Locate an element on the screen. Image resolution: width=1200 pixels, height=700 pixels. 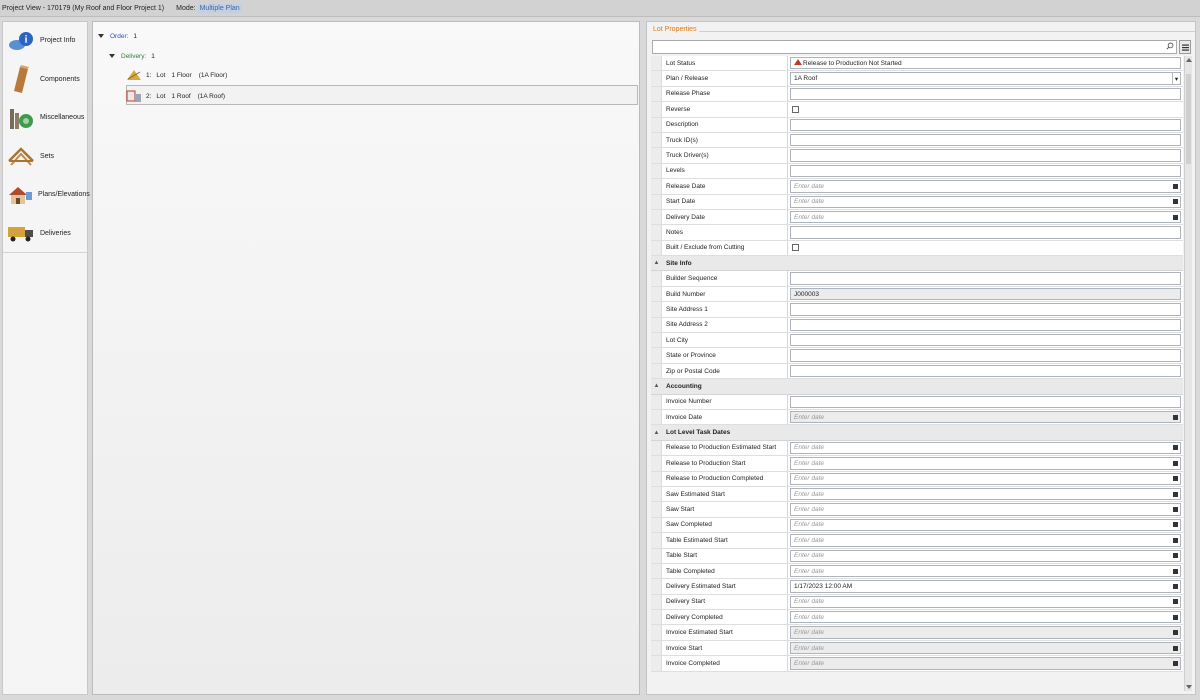
sidebar-item-miscellaneous: Miscellaneous is located at coordinates (45, 118).